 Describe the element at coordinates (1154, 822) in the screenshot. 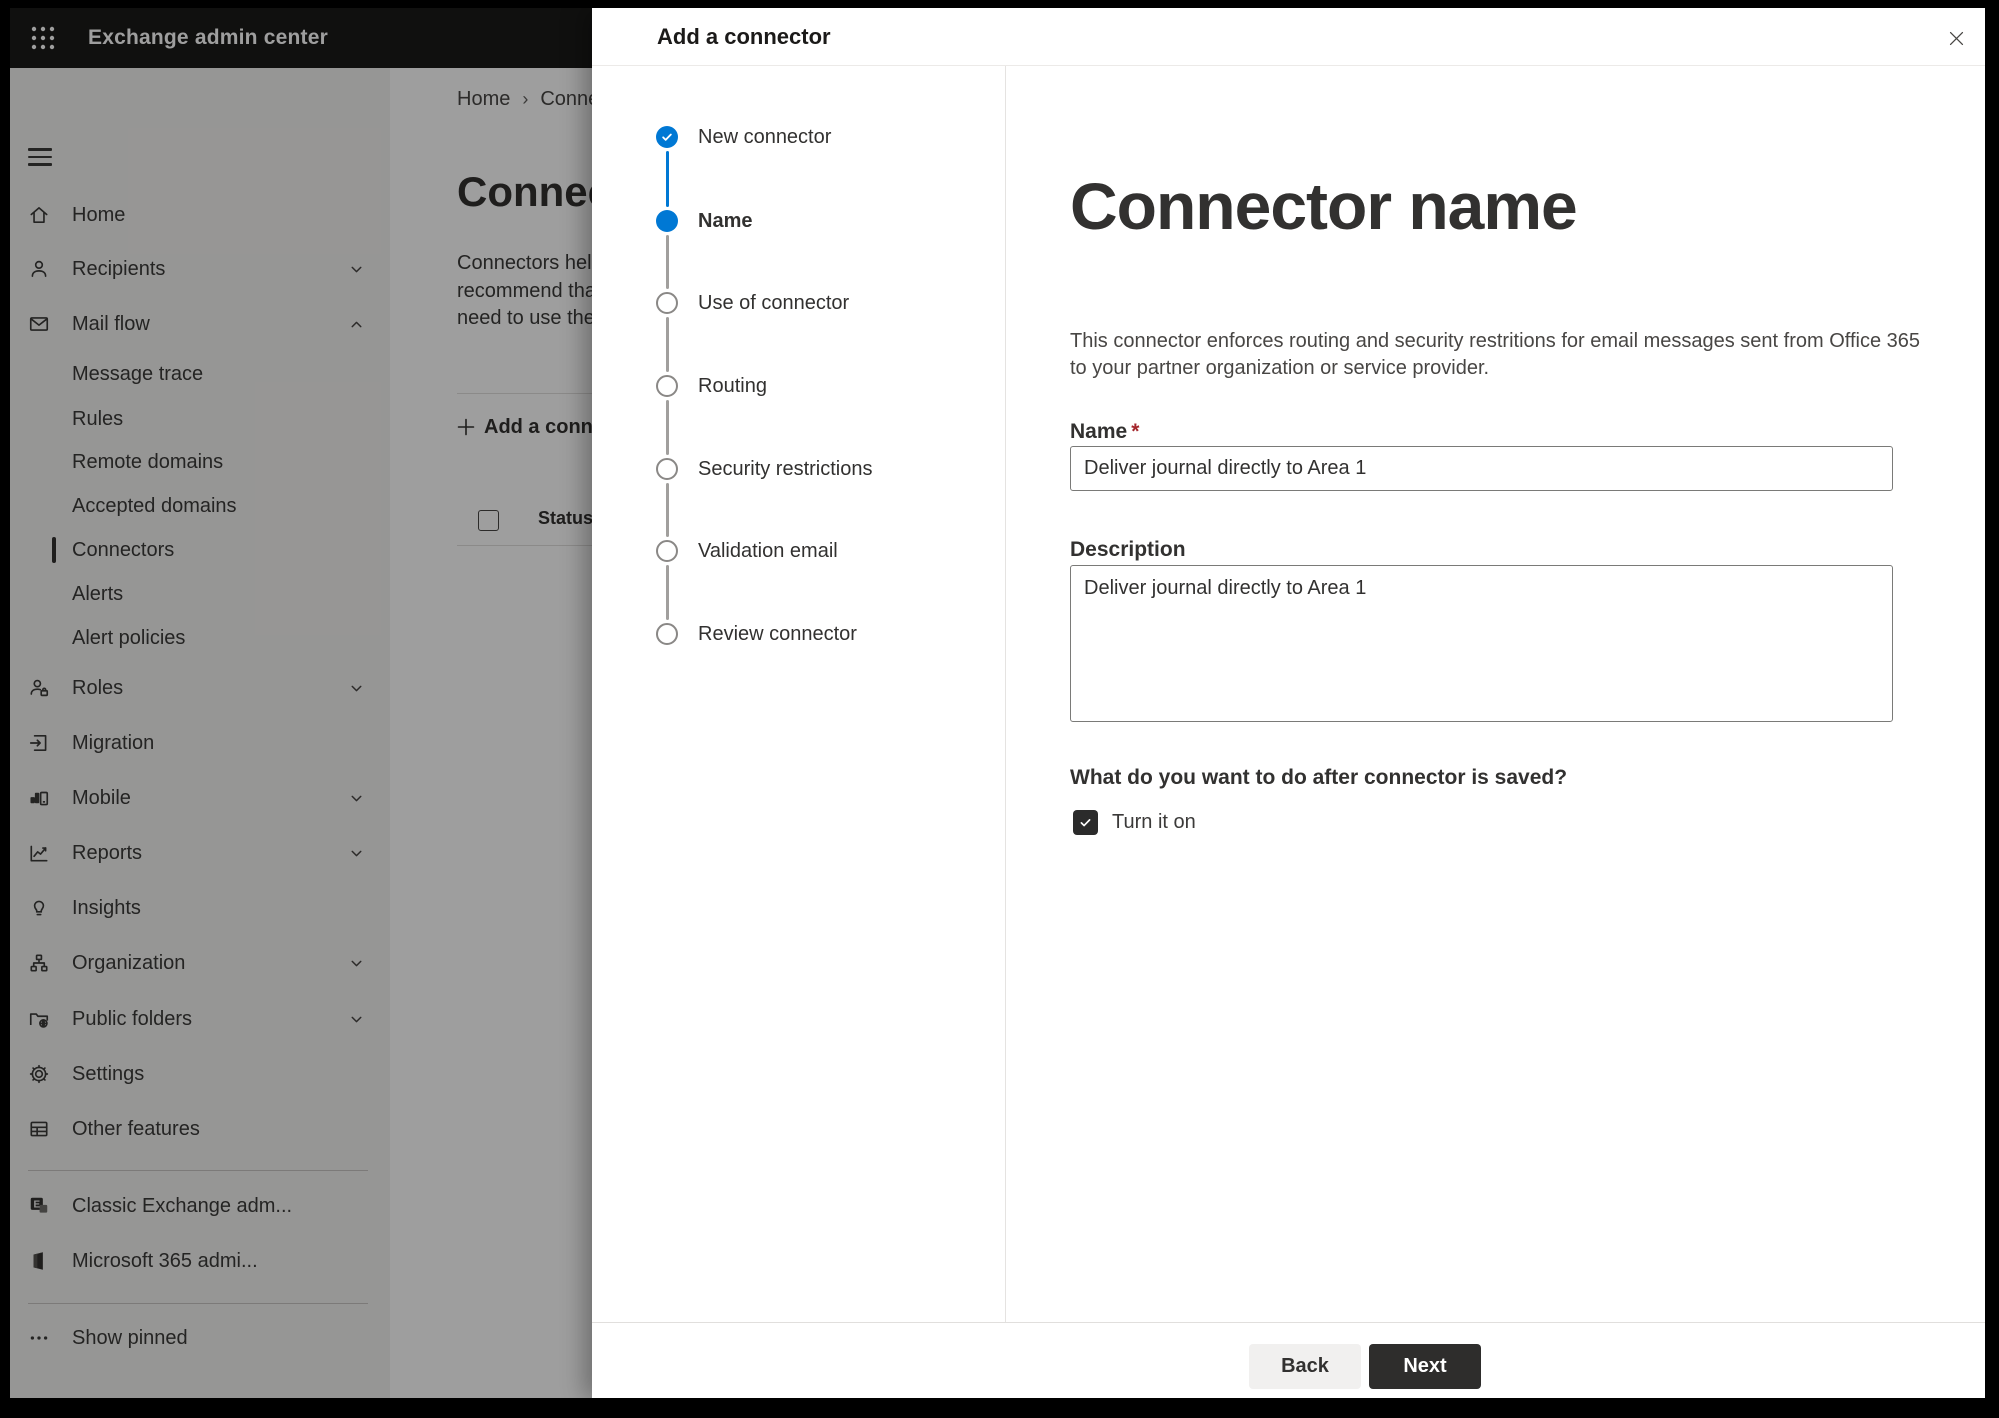

I see `turn-it-on-label: Turn it on` at that location.